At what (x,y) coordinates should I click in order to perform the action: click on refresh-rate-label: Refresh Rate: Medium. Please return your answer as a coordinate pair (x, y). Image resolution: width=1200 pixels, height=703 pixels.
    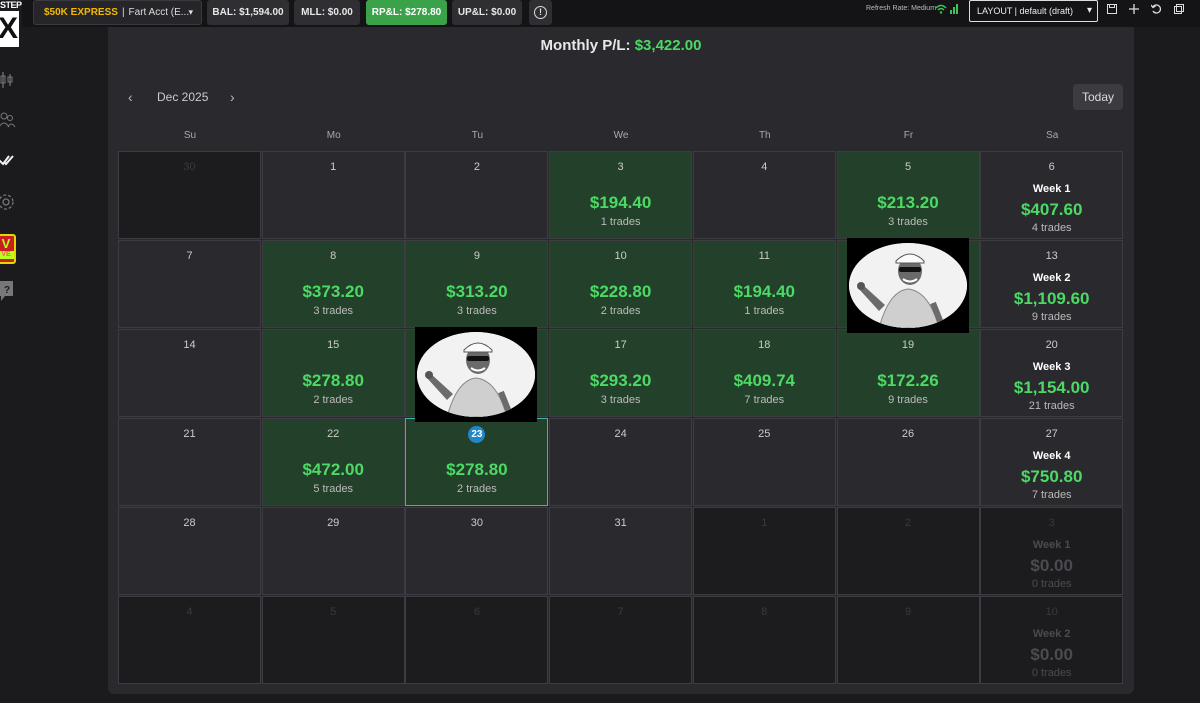
    Looking at the image, I should click on (901, 8).